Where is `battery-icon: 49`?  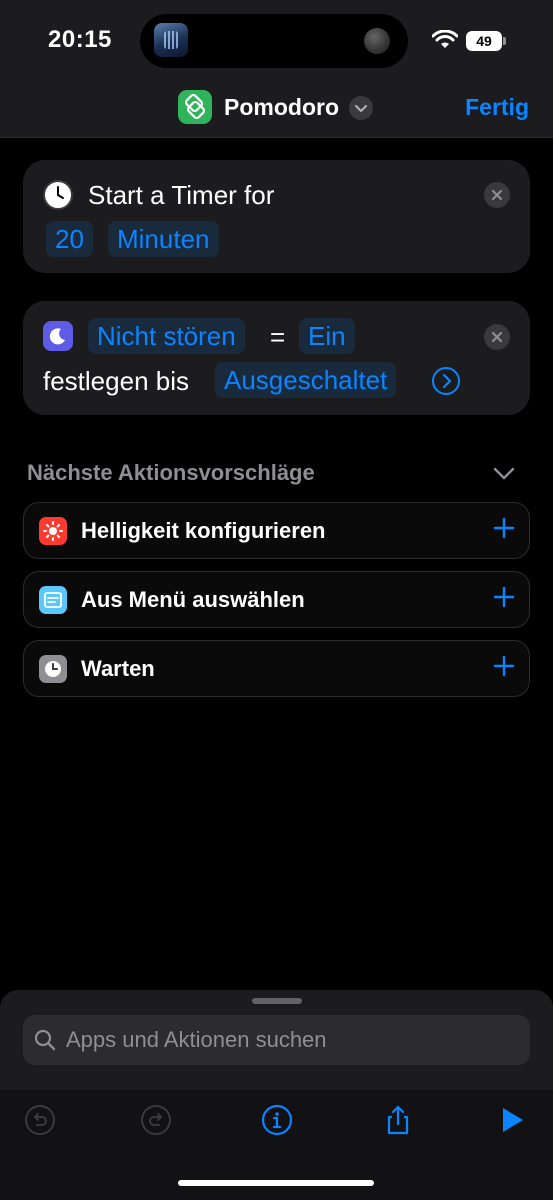 battery-icon: 49 is located at coordinates (486, 41).